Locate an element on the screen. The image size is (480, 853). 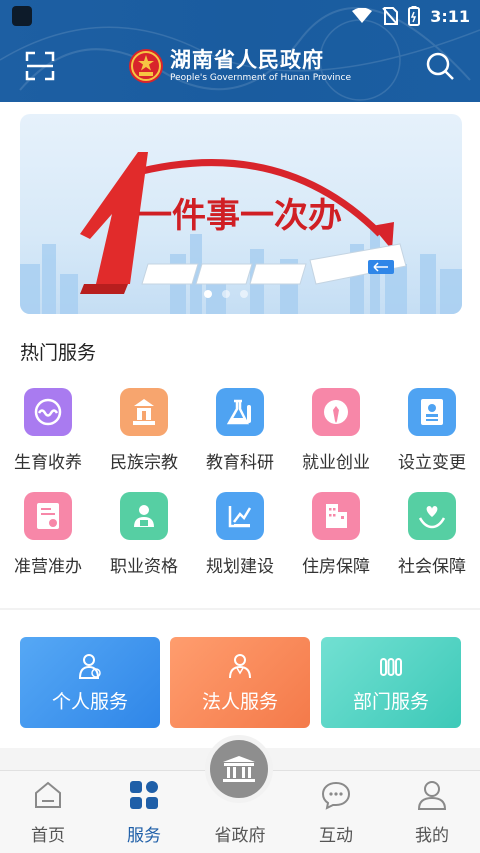
status-icons: 3:11 is located at coordinates (411, 16).